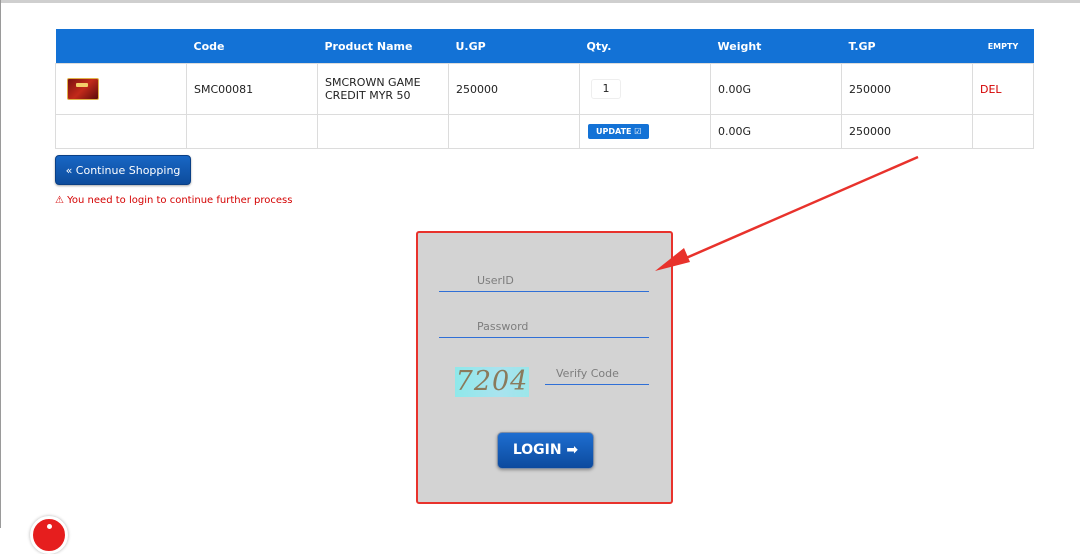  Describe the element at coordinates (373, 82) in the screenshot. I see `item-product-name-line1: SMCROWN GAME` at that location.